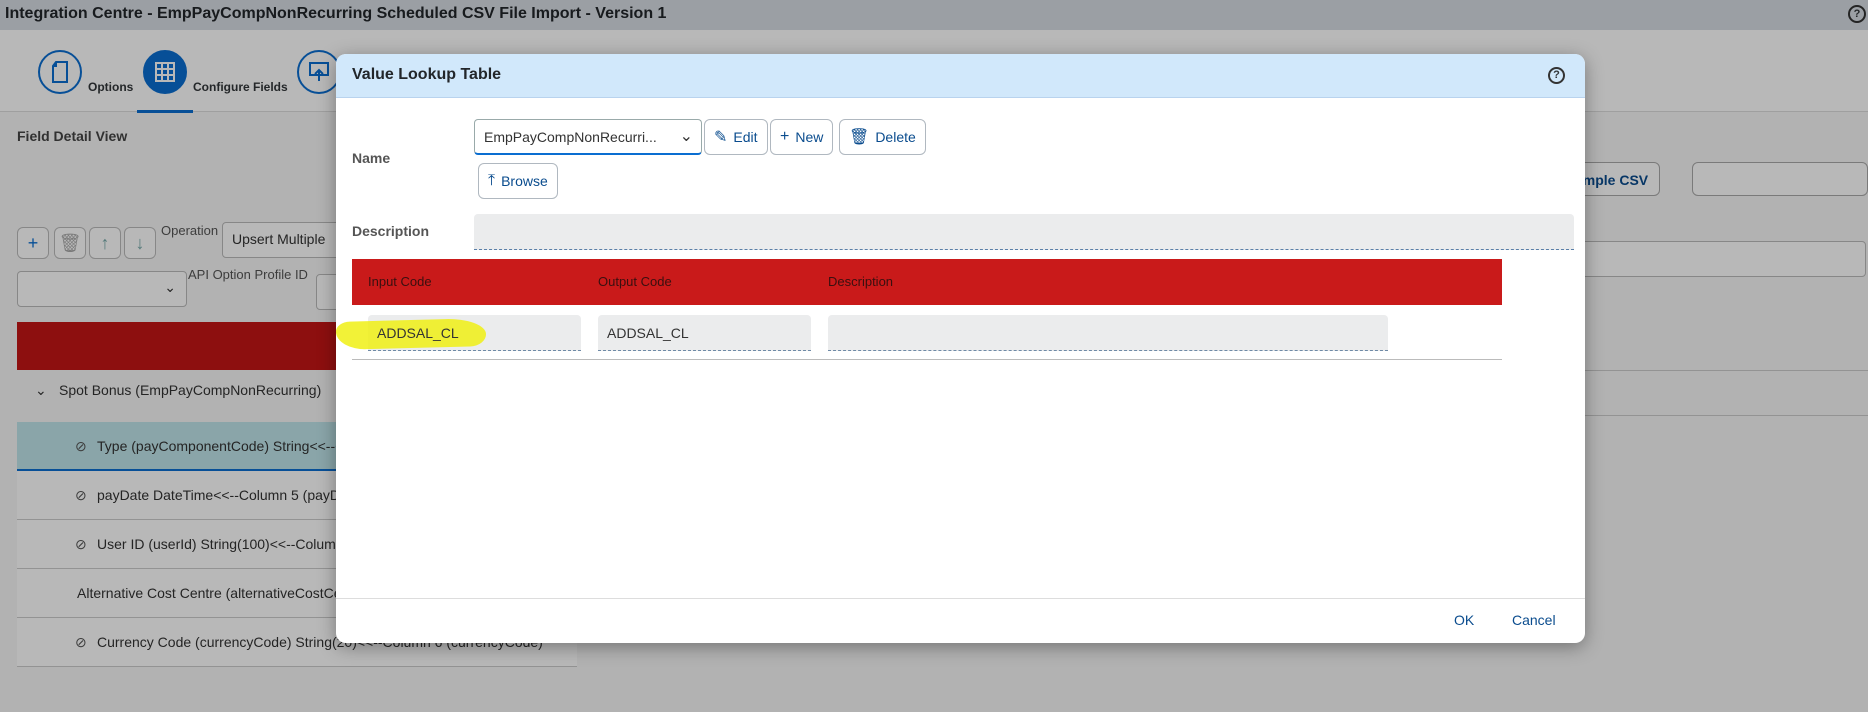  Describe the element at coordinates (1108, 333) in the screenshot. I see `description-cell` at that location.